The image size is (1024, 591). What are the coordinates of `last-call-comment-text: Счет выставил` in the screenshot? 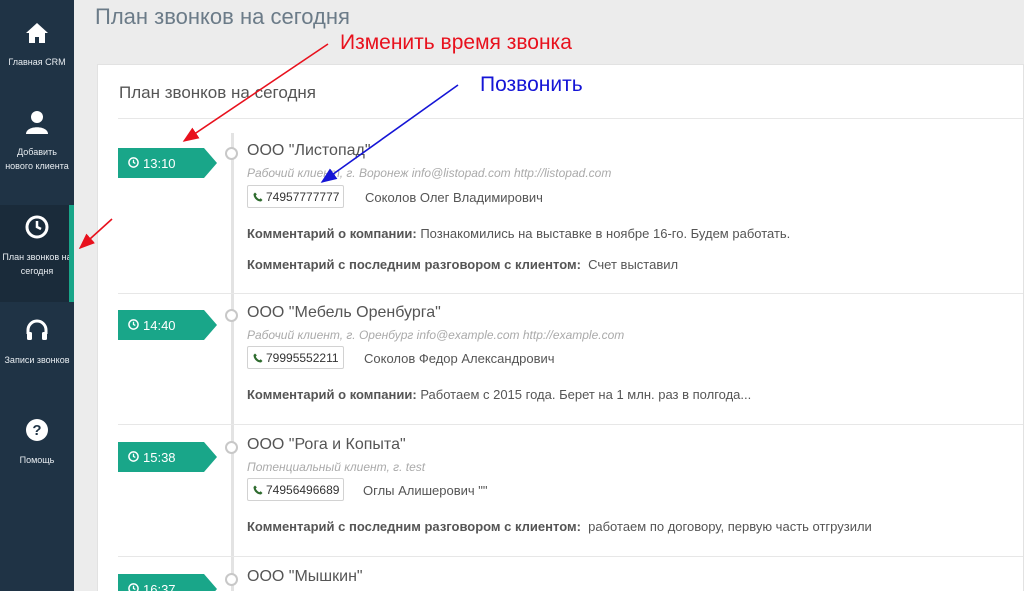 It's located at (633, 264).